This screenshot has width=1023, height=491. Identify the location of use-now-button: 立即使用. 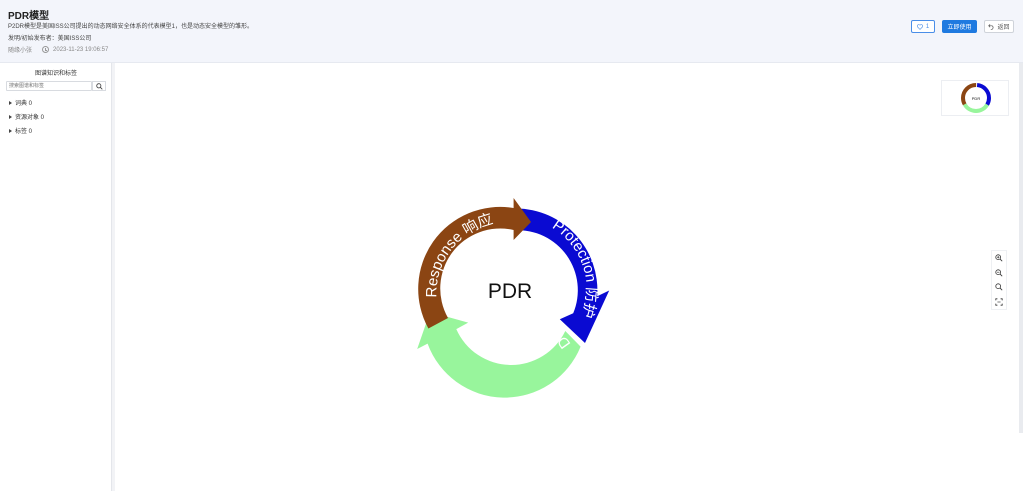
(959, 26).